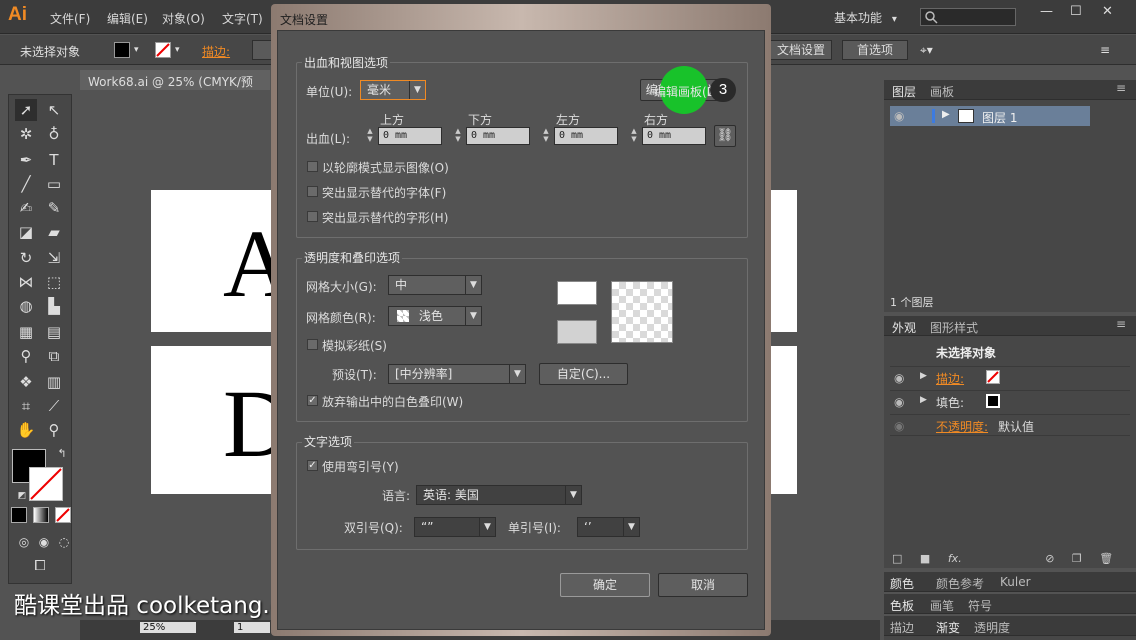 The height and width of the screenshot is (640, 1136). Describe the element at coordinates (950, 378) in the screenshot. I see `appearance-stroke-label: 描边:` at that location.